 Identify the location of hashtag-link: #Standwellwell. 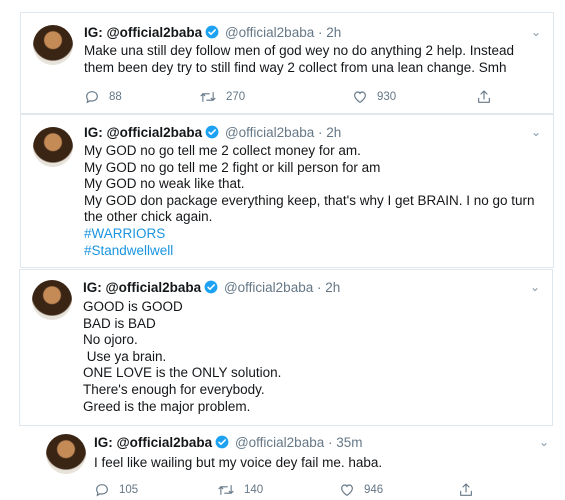
(309, 251).